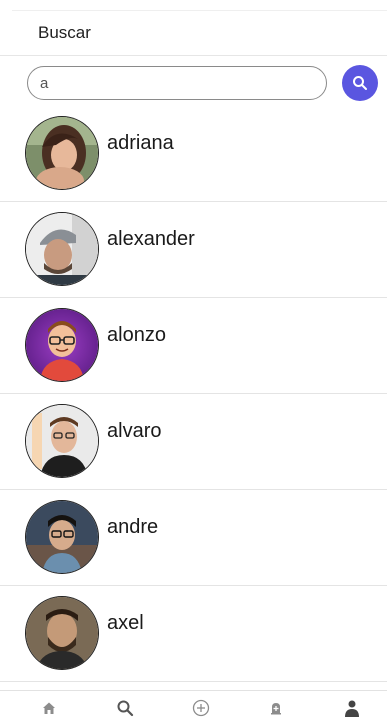  What do you see at coordinates (64, 32) in the screenshot?
I see `page-title: Buscar` at bounding box center [64, 32].